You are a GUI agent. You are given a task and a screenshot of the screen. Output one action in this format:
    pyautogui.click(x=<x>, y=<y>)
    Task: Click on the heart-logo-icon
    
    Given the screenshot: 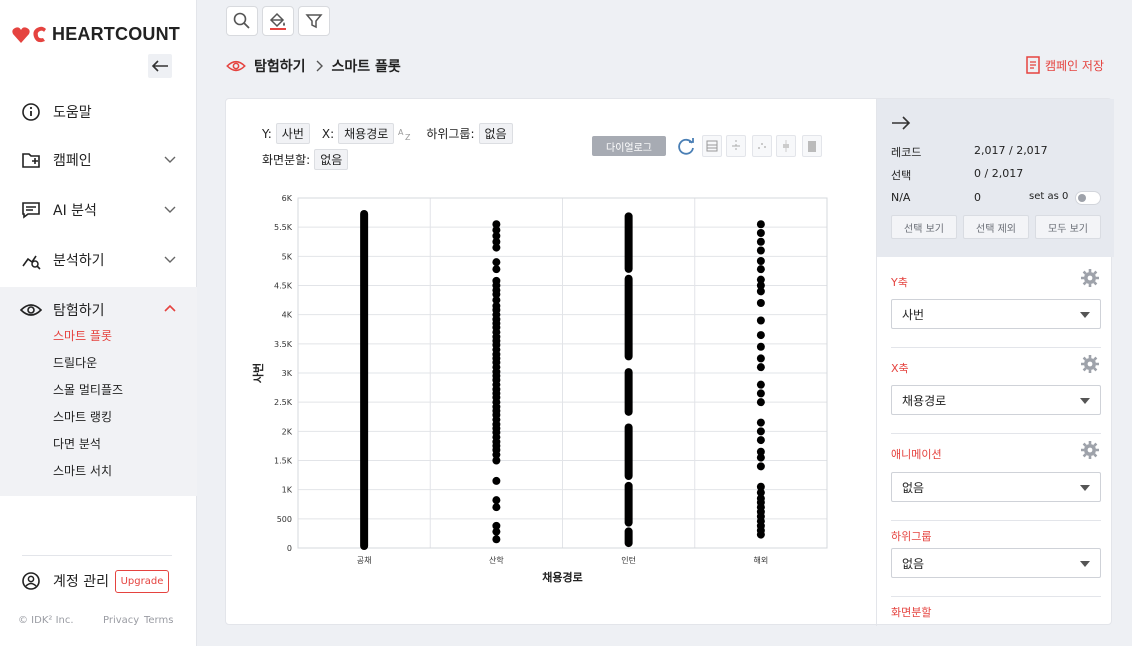 What is the action you would take?
    pyautogui.click(x=29, y=34)
    